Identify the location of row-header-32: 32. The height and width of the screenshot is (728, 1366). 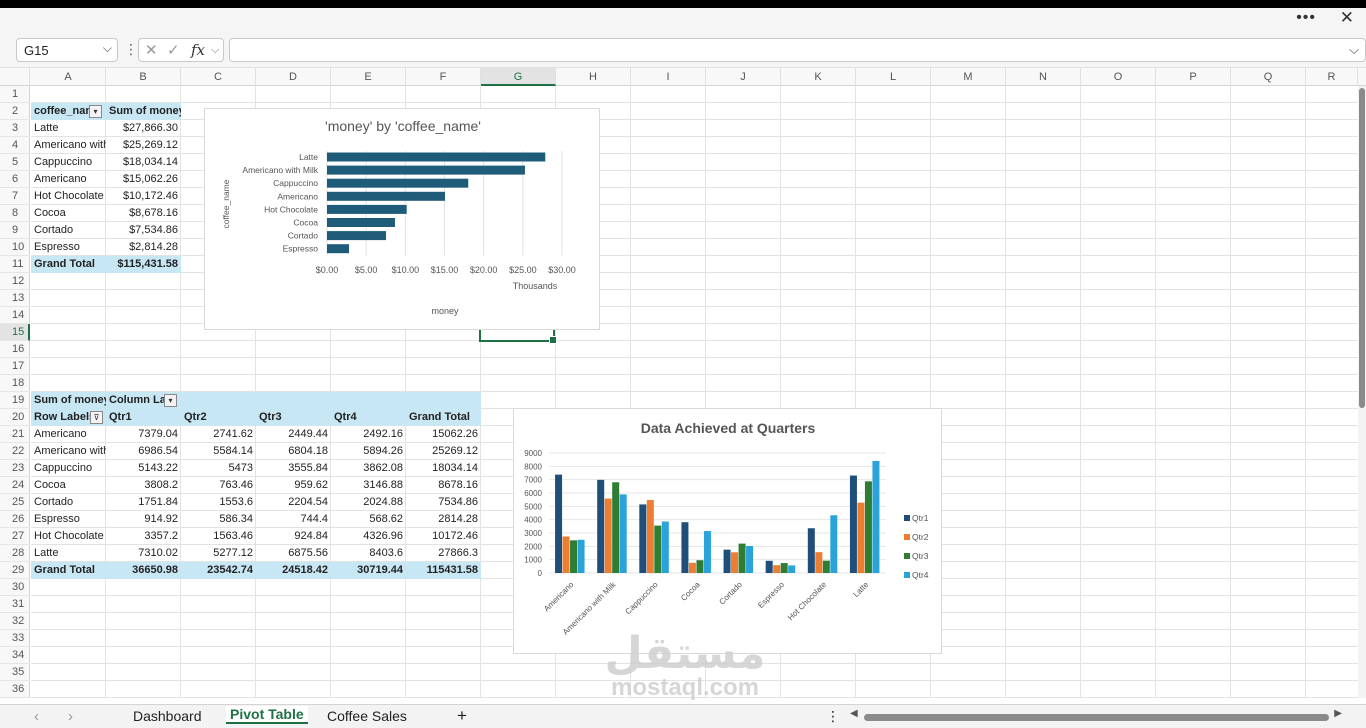
(15, 621).